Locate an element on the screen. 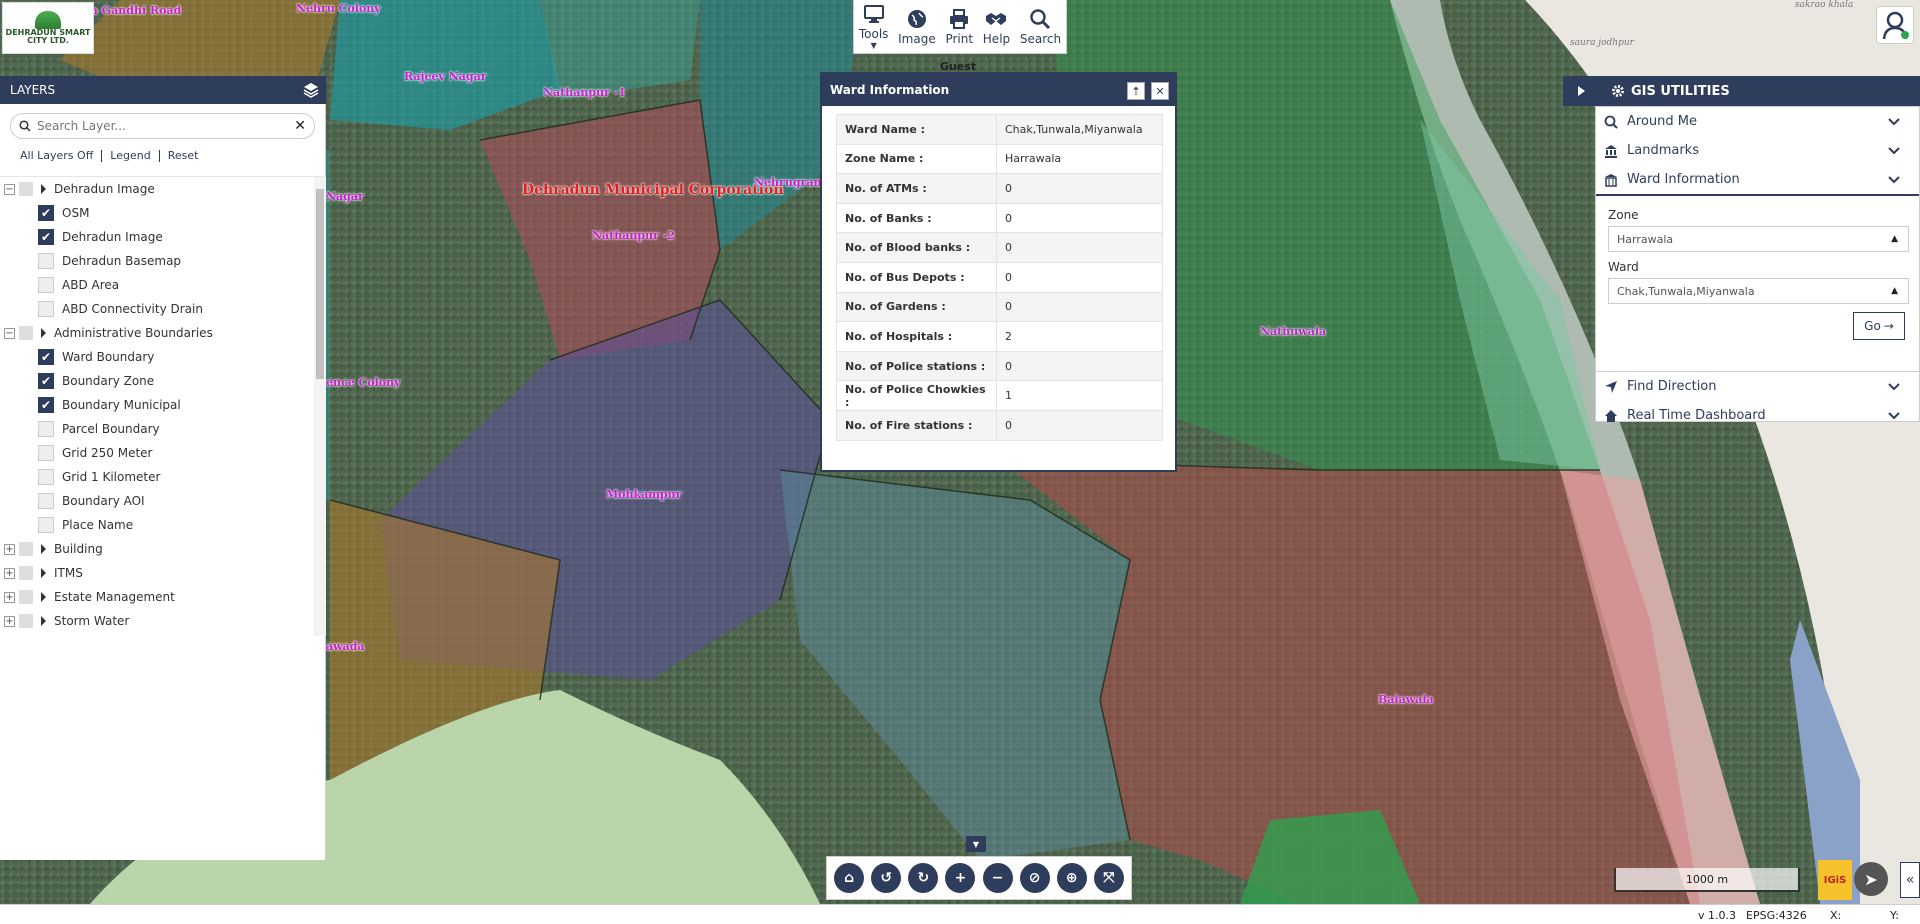 The height and width of the screenshot is (924, 1920). layers-toggle-button is located at coordinates (311, 90).